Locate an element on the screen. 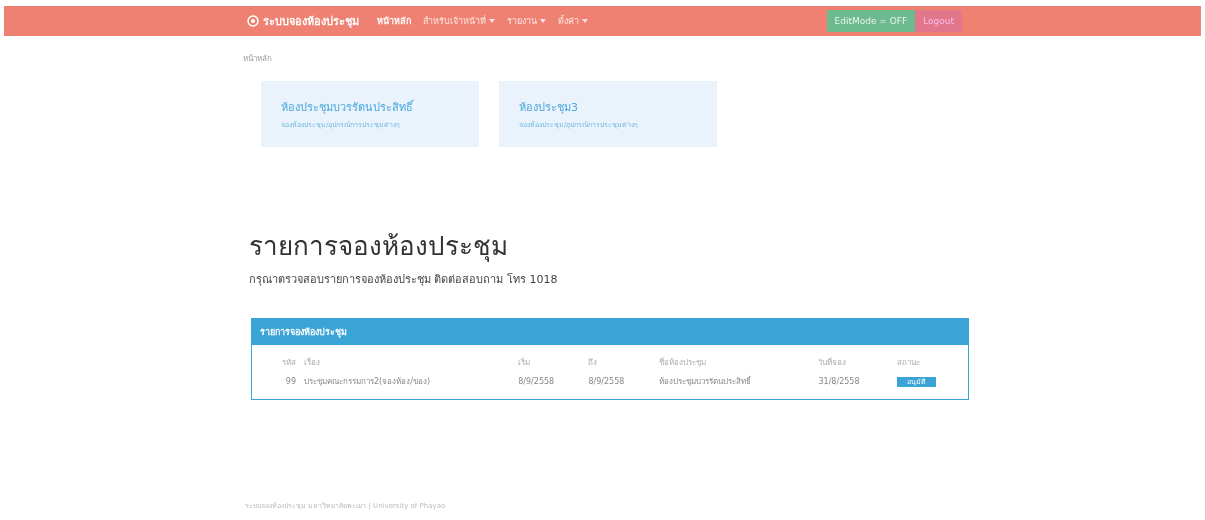 The image size is (1205, 520). column-header: เรื่อง is located at coordinates (312, 362).